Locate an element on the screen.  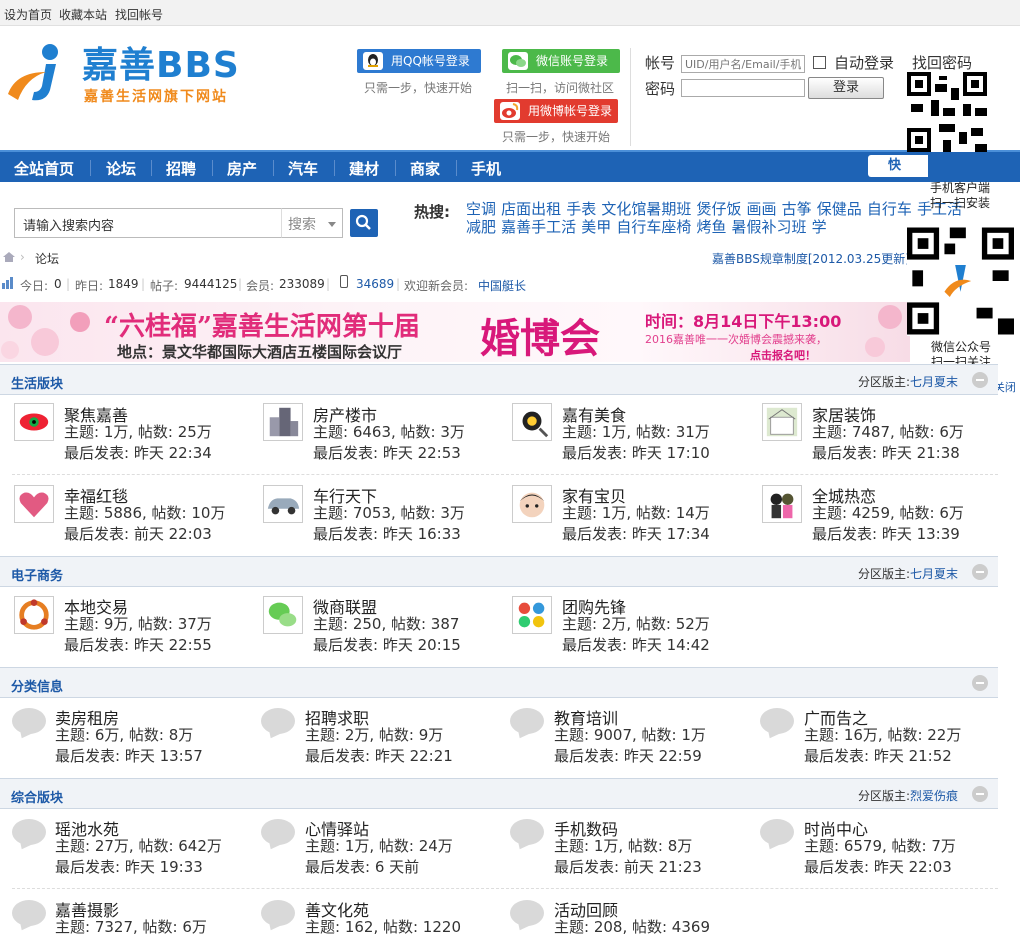
weibo-login-button: 用微博帐号登录 is located at coordinates (556, 111).